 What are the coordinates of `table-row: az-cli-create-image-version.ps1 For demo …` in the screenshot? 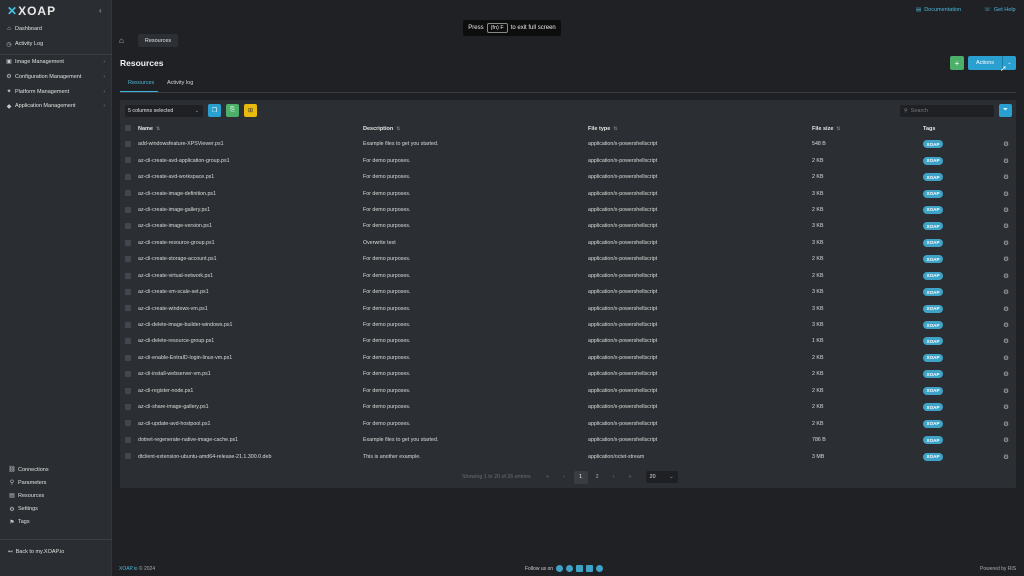 It's located at (568, 226).